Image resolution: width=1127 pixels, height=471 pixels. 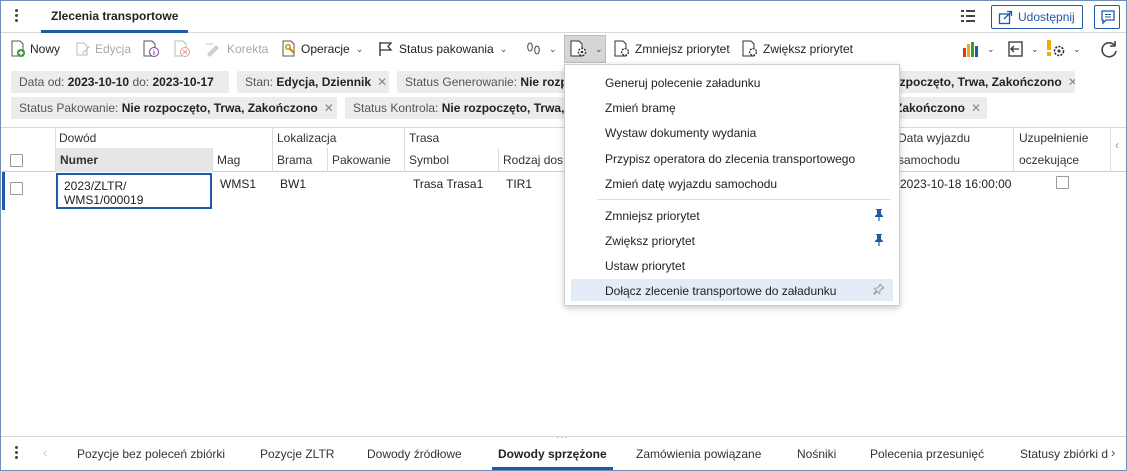 What do you see at coordinates (978, 82) in the screenshot?
I see `filter-chip-value: rzpoczęto, Trwa, Zakończono` at bounding box center [978, 82].